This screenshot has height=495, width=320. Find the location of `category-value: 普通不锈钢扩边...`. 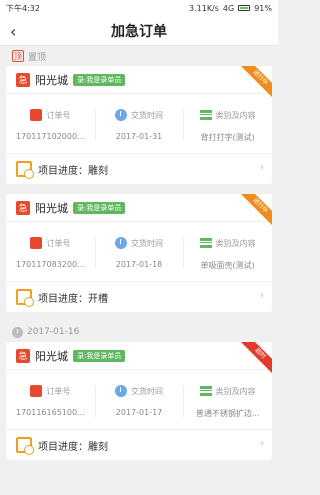

category-value: 普通不锈钢扩边... is located at coordinates (227, 413).